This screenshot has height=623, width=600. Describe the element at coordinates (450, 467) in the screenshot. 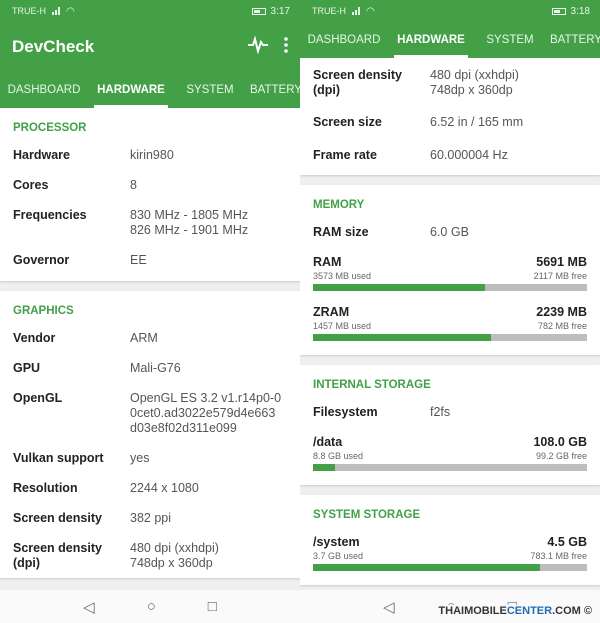

I see `data-usage-bar` at that location.